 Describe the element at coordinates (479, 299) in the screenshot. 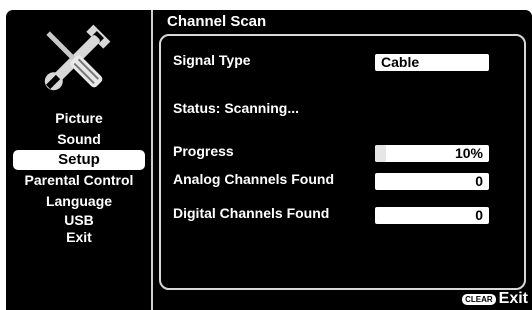

I see `clear-button-badge: CLEAR` at that location.